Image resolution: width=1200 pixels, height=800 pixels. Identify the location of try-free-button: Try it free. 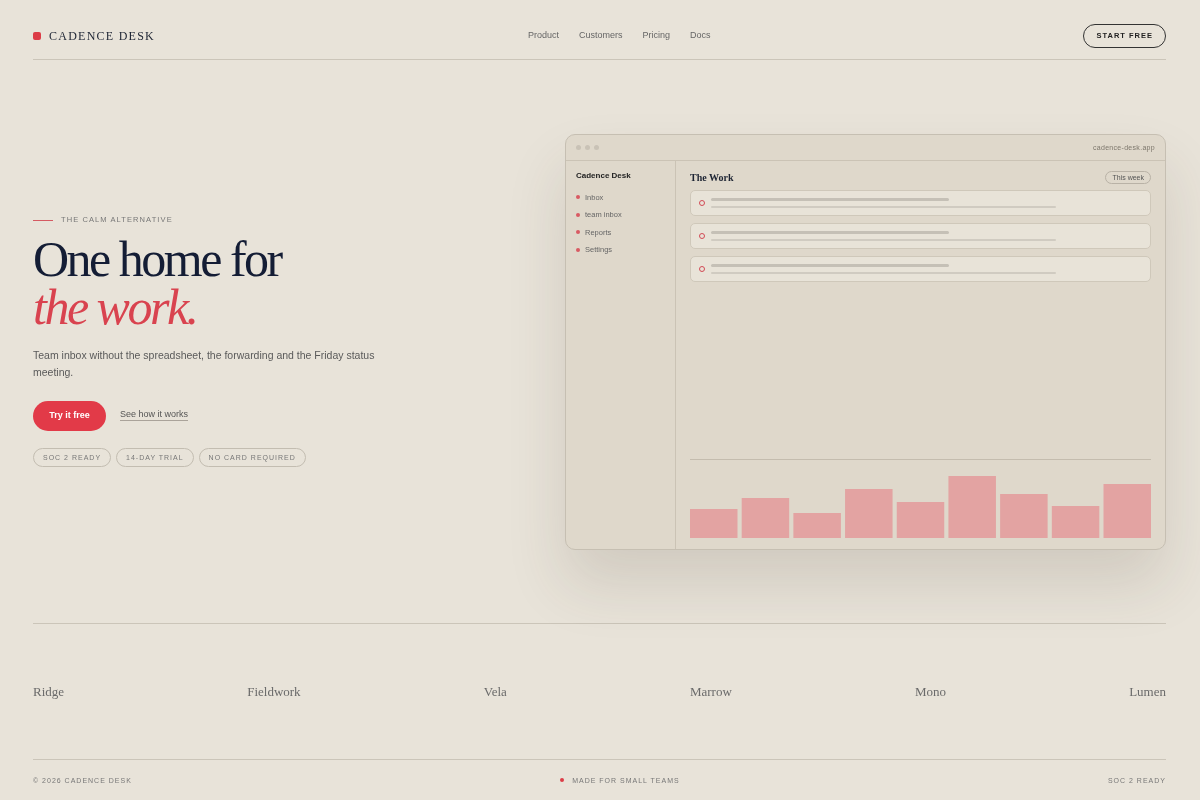
(69, 415).